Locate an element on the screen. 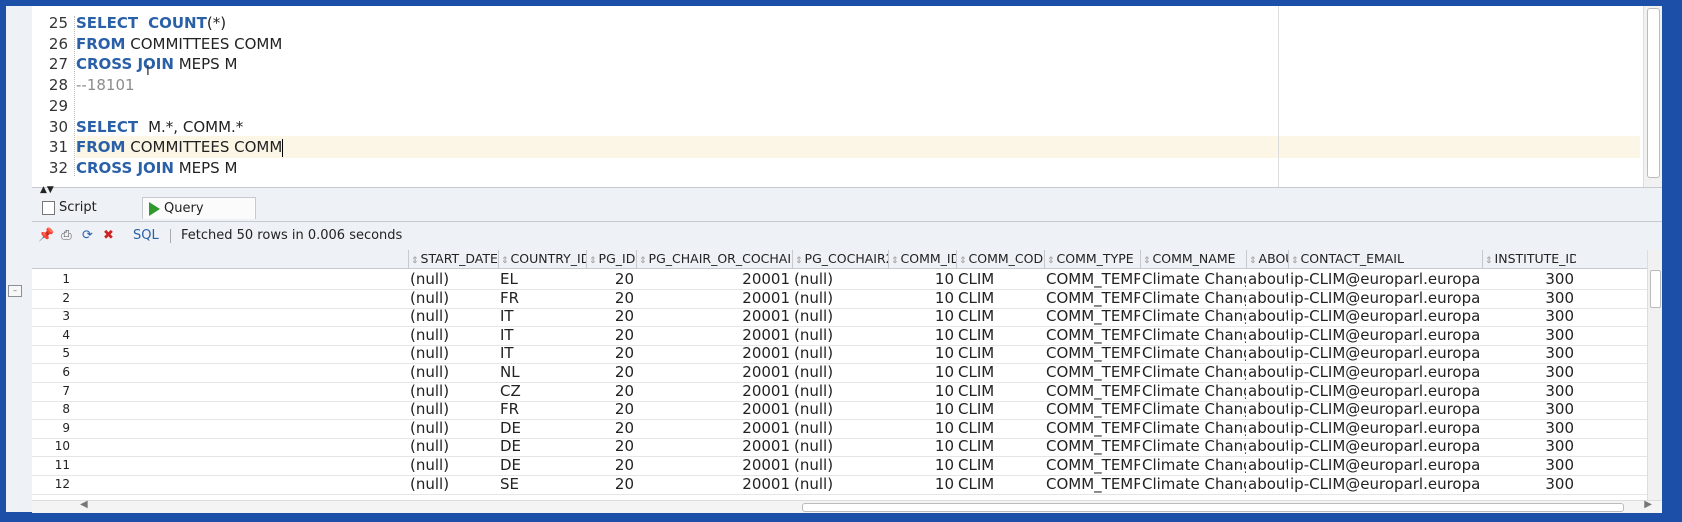  code-line: SELECT M.*, COMM.* is located at coordinates (858, 127).